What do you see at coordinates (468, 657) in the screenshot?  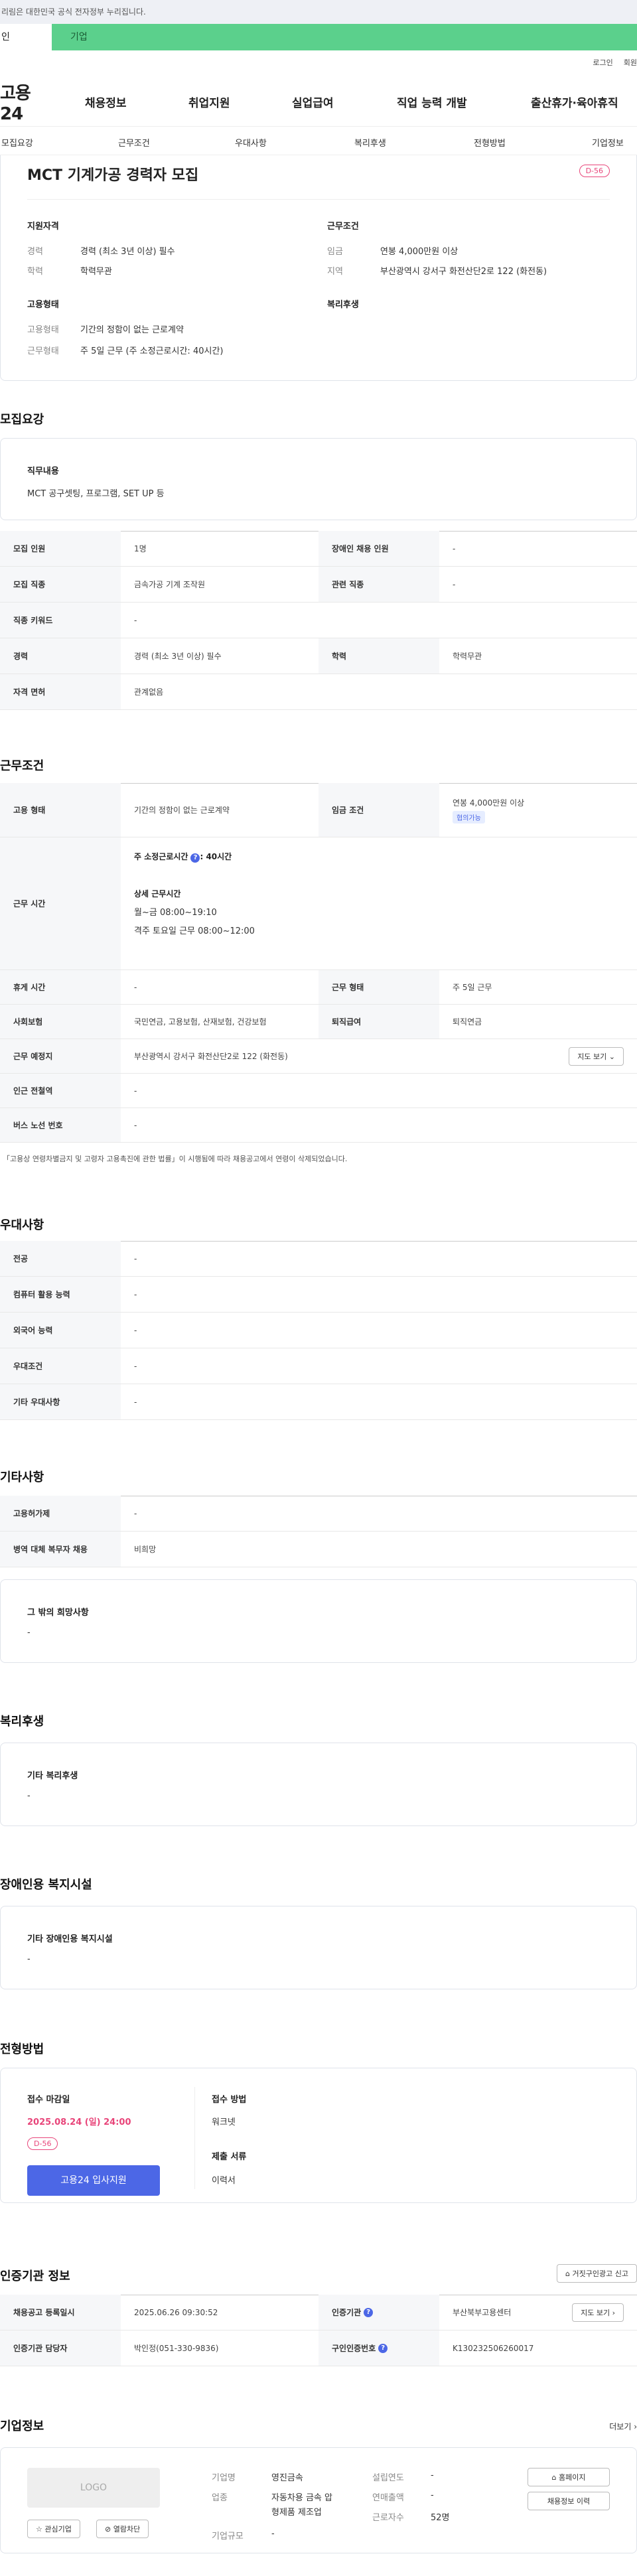 I see `row-value: 학력무관` at bounding box center [468, 657].